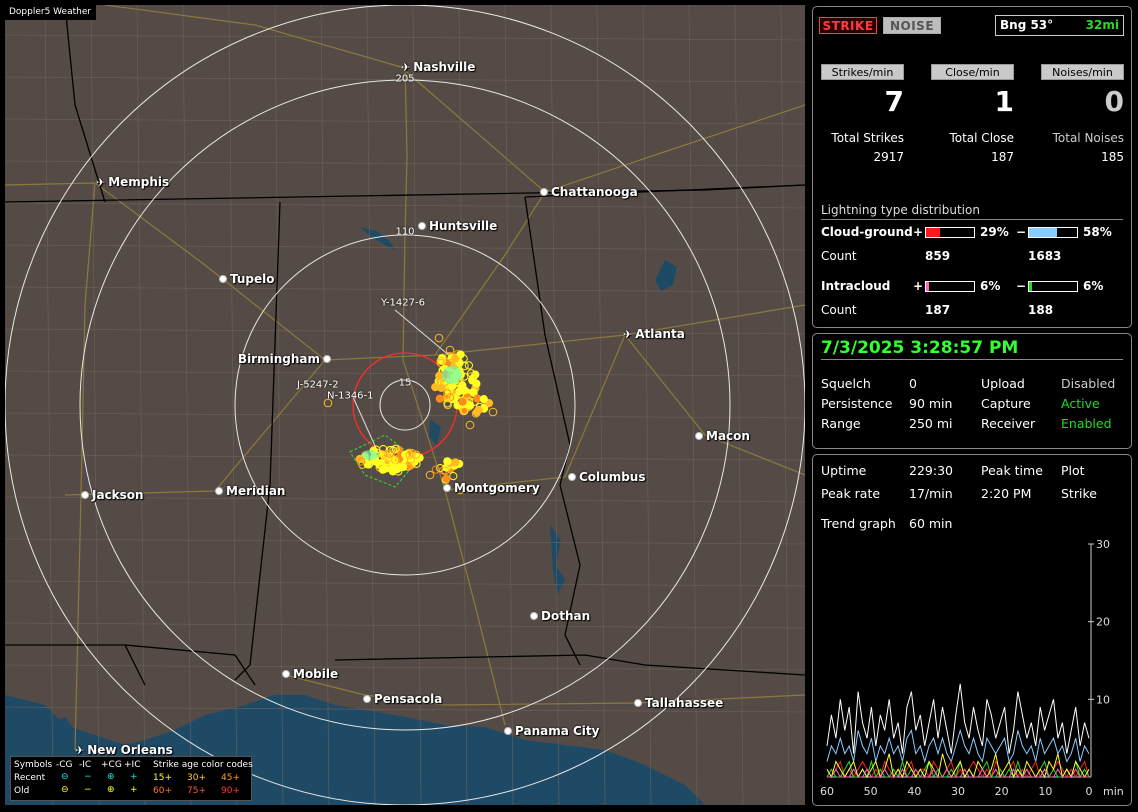 The width and height of the screenshot is (1138, 812). Describe the element at coordinates (914, 791) in the screenshot. I see `x-tick-label: 40` at that location.